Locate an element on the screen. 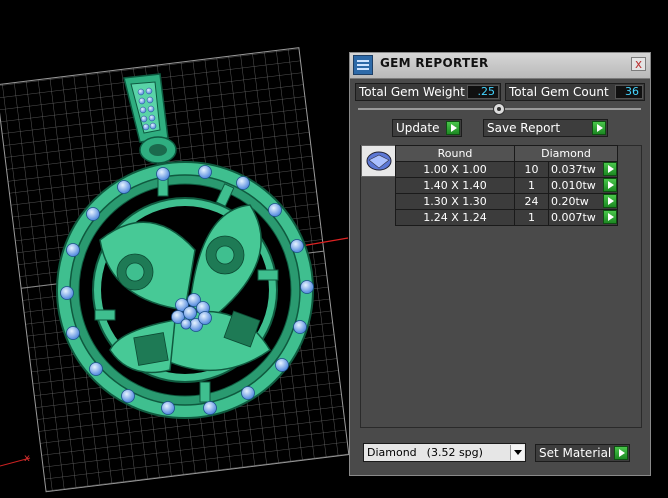 This screenshot has width=668, height=498. total-gem-count-value: 36 is located at coordinates (629, 92).